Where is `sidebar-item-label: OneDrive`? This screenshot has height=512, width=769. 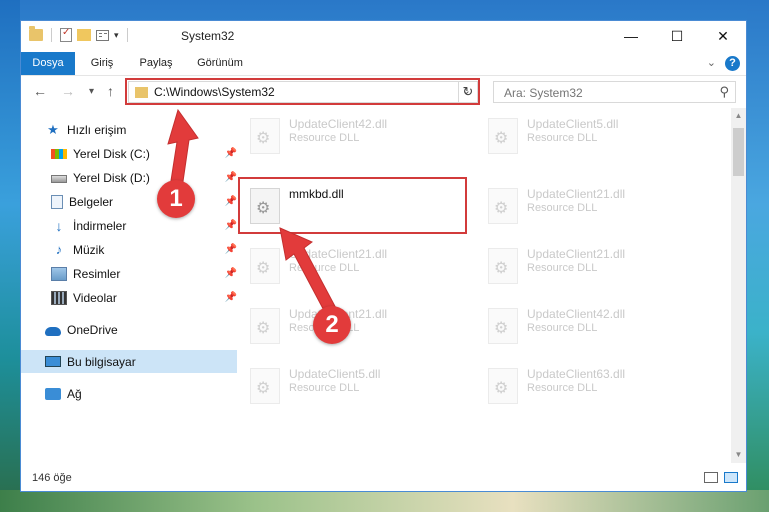 sidebar-item-label: OneDrive is located at coordinates (92, 329).